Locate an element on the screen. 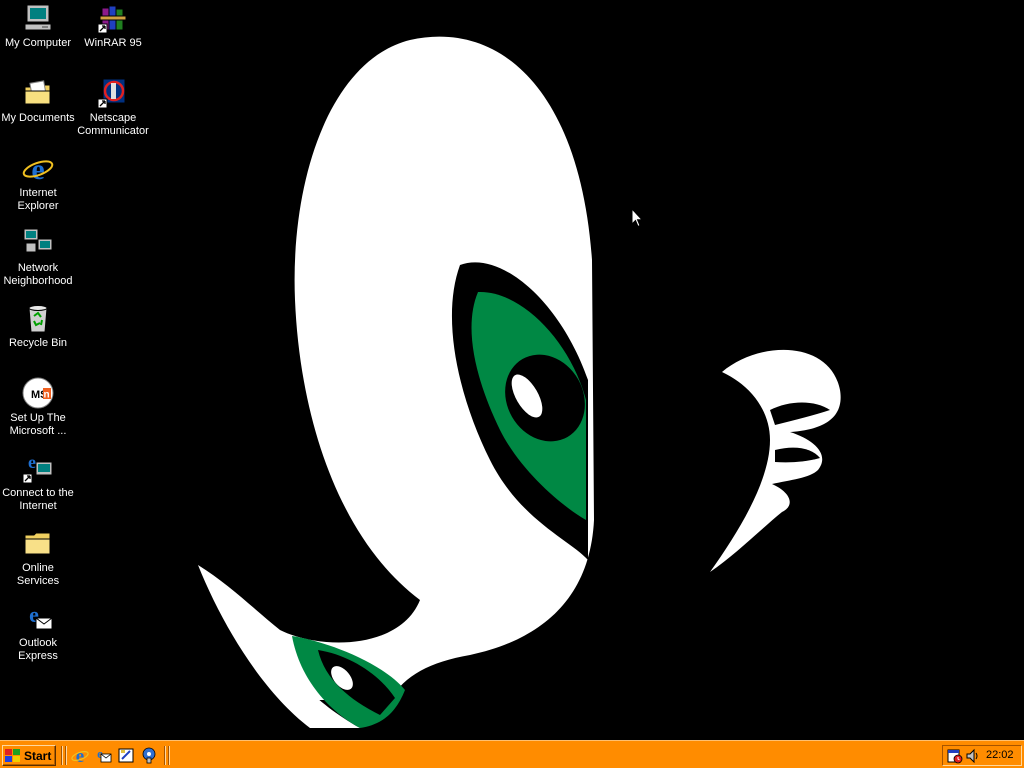  desktop-icon-internet-explorer: e Internet Explorer is located at coordinates (38, 182).